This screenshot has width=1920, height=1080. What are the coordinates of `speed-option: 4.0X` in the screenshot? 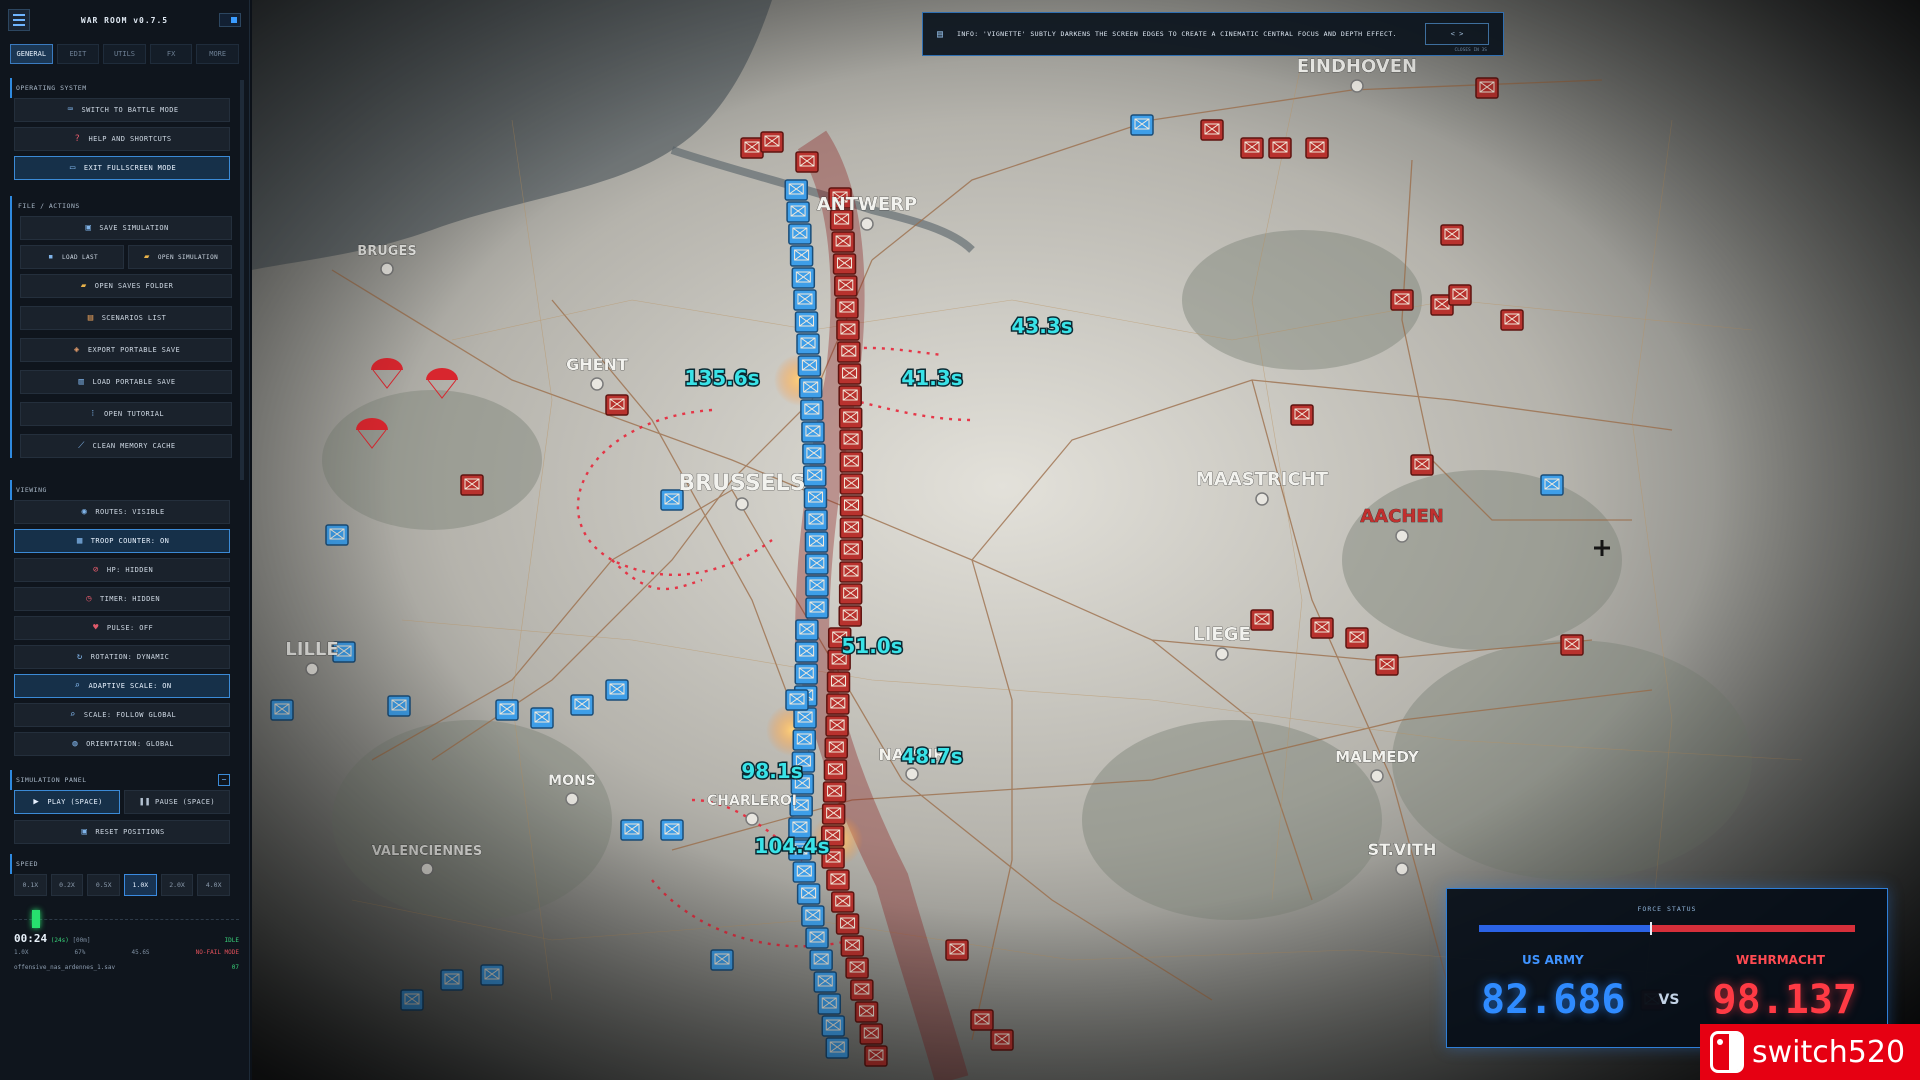 It's located at (214, 885).